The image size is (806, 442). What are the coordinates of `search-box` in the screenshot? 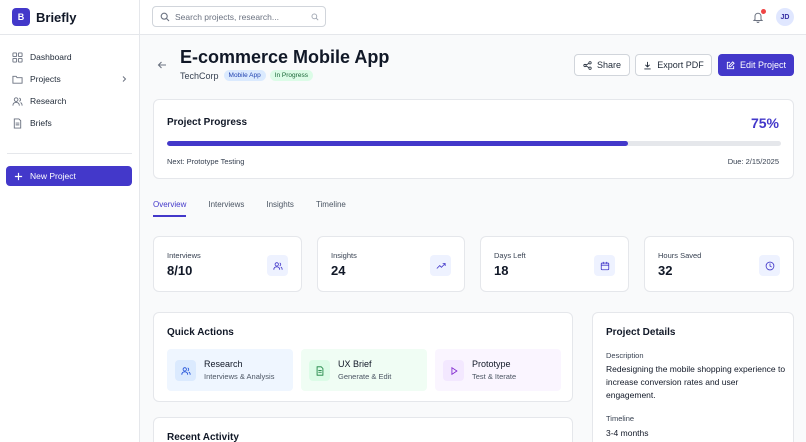 It's located at (239, 16).